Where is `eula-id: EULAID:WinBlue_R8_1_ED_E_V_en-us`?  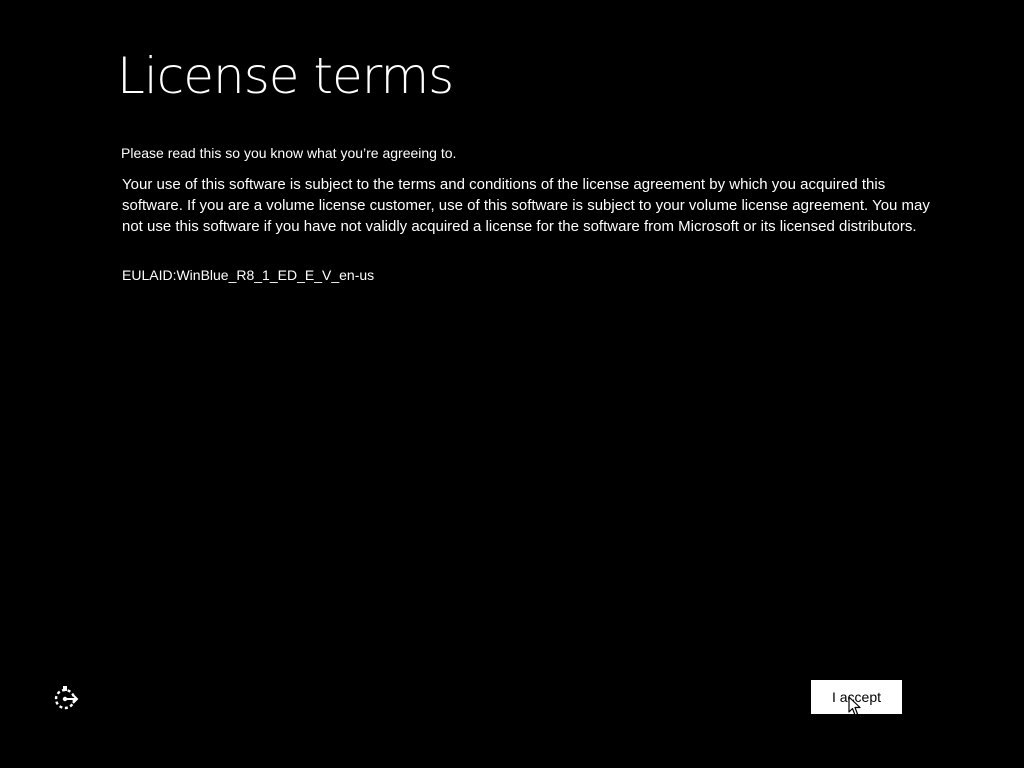 eula-id: EULAID:WinBlue_R8_1_ED_E_V_en-us is located at coordinates (248, 275).